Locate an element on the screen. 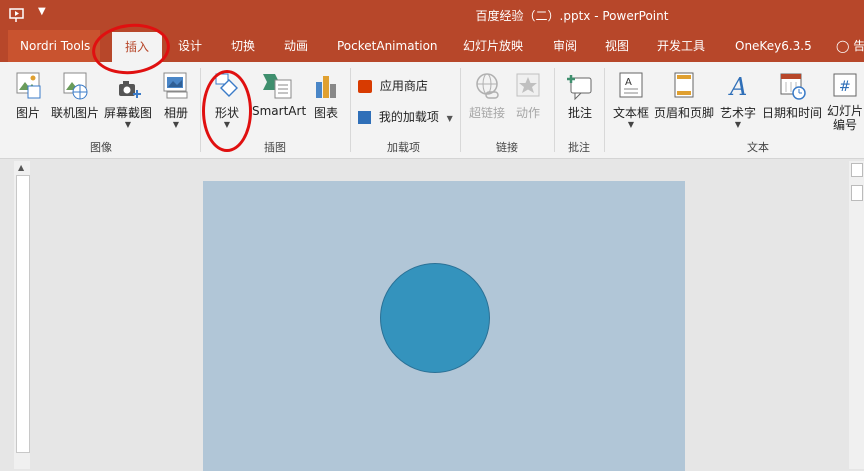 The width and height of the screenshot is (864, 471). tab-nordri-tools: Nordri Tools is located at coordinates (54, 46).